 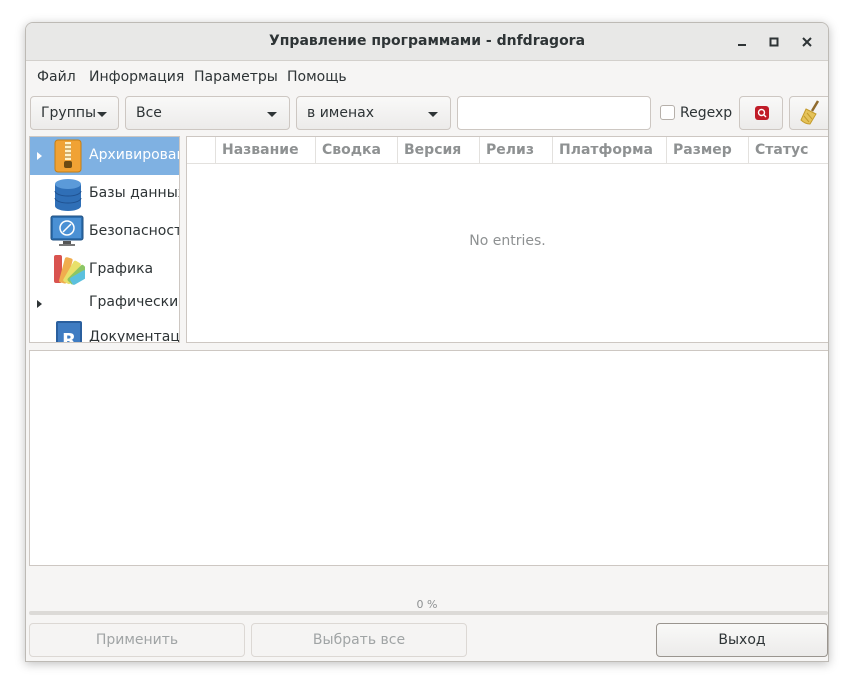 I want to click on archive-icon, so click(x=68, y=156).